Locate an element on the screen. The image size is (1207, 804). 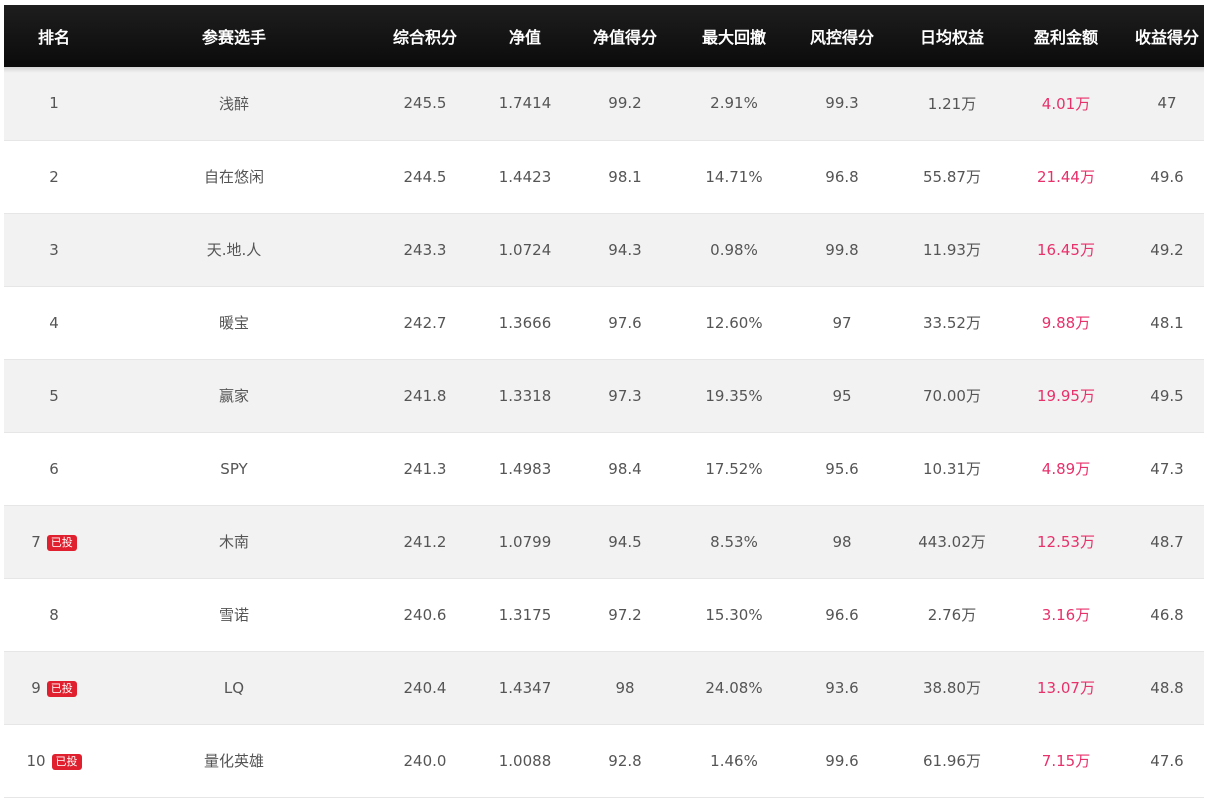
cell-risk-score: 99.3 is located at coordinates (842, 103).